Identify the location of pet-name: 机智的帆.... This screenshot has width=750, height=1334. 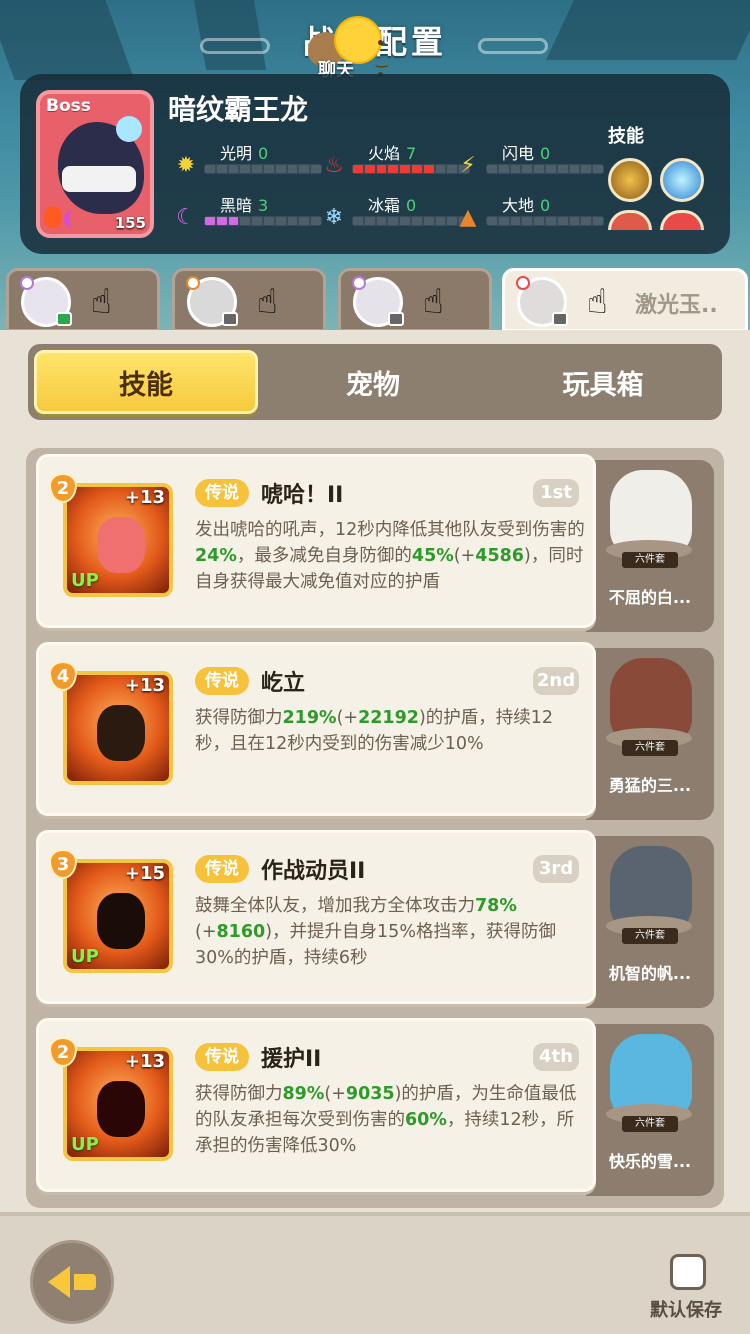
(650, 973).